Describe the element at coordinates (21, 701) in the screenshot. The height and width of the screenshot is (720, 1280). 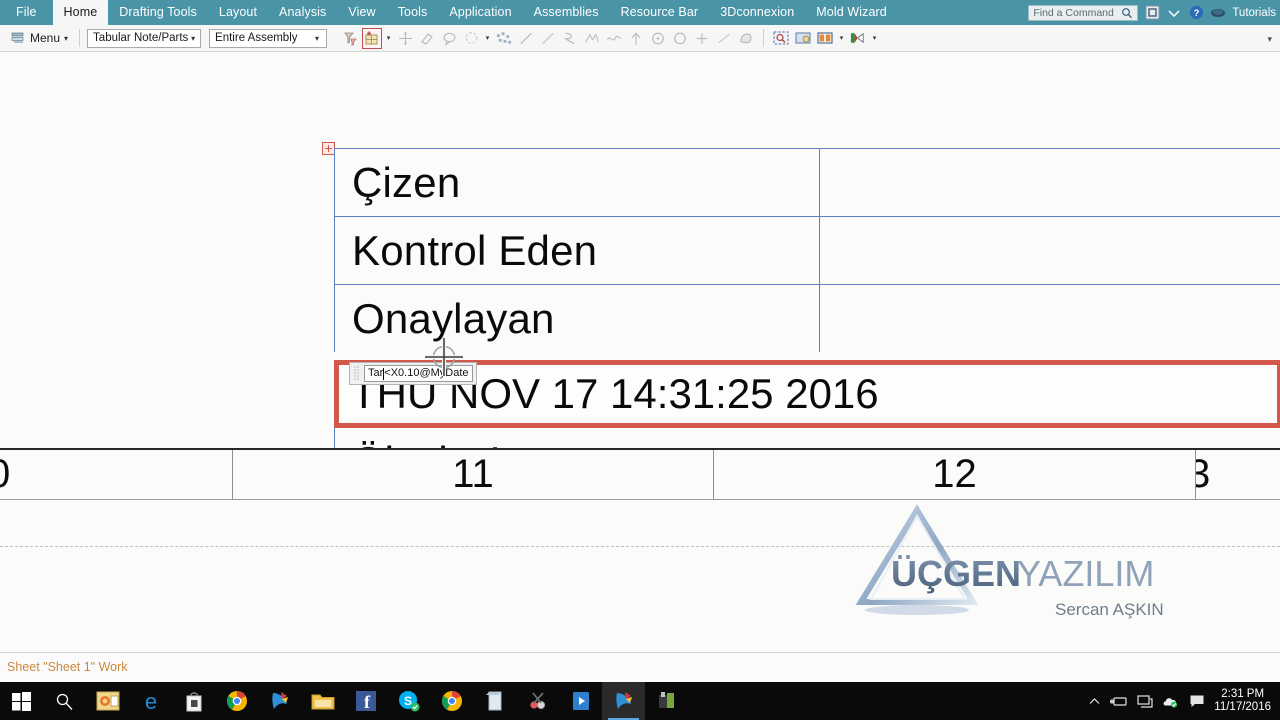
I see `start-button` at that location.